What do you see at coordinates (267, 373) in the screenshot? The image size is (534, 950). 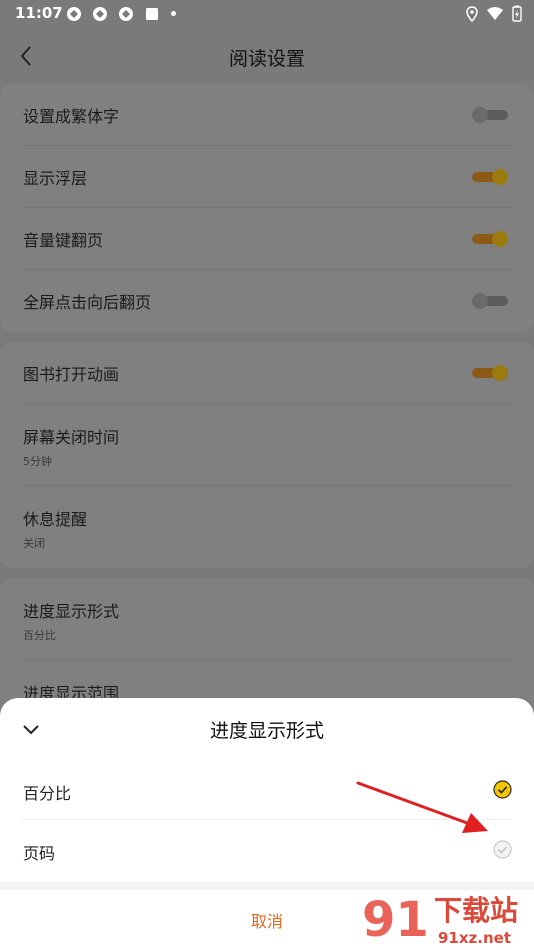 I see `setting-book-open-animation: 图书打开动画` at bounding box center [267, 373].